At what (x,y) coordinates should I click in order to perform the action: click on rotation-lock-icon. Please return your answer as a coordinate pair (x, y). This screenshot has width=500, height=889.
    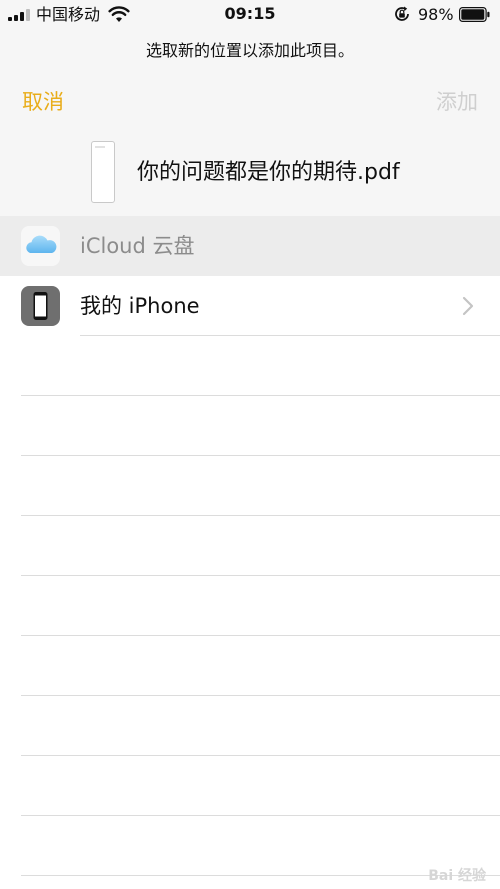
    Looking at the image, I should click on (402, 13).